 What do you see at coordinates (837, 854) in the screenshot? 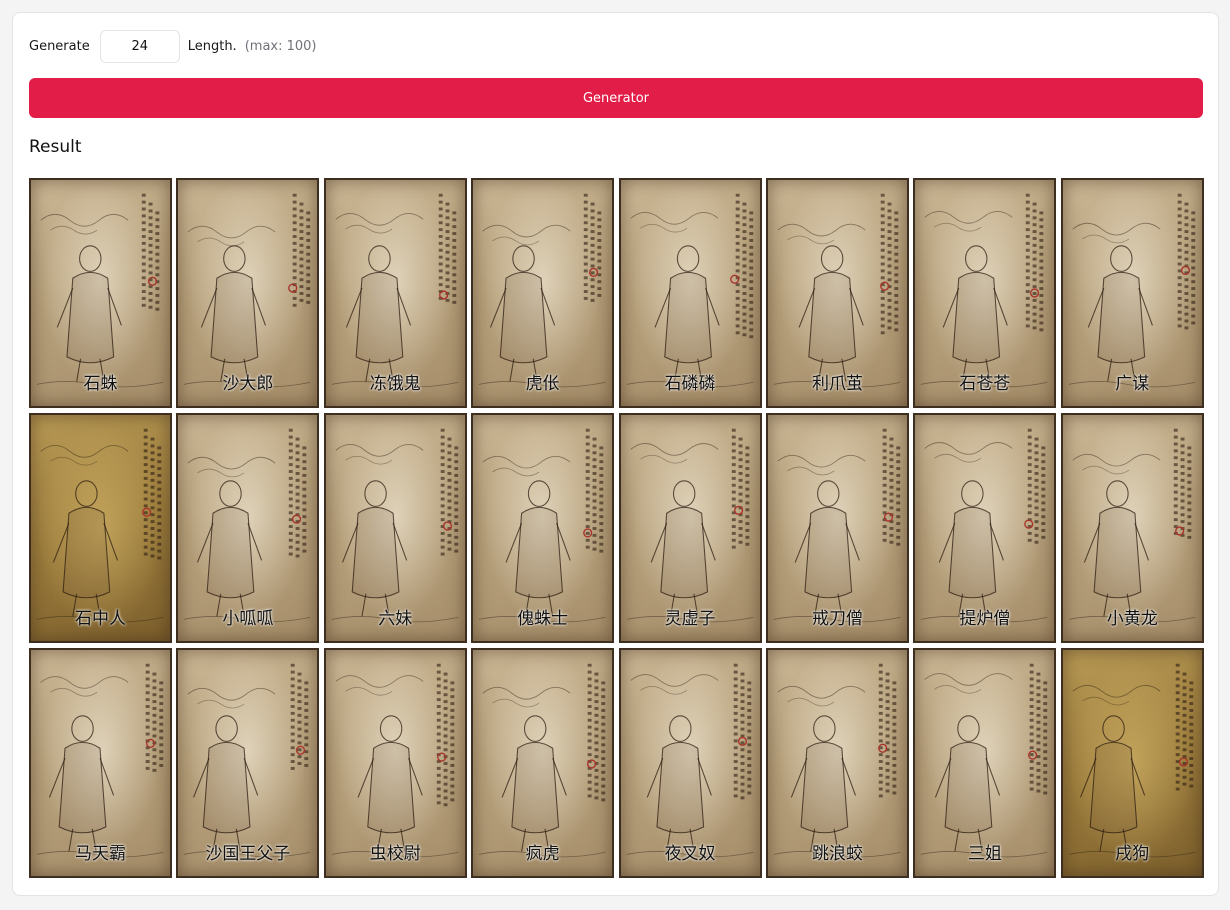
I see `card-name: 跳浪蛟` at bounding box center [837, 854].